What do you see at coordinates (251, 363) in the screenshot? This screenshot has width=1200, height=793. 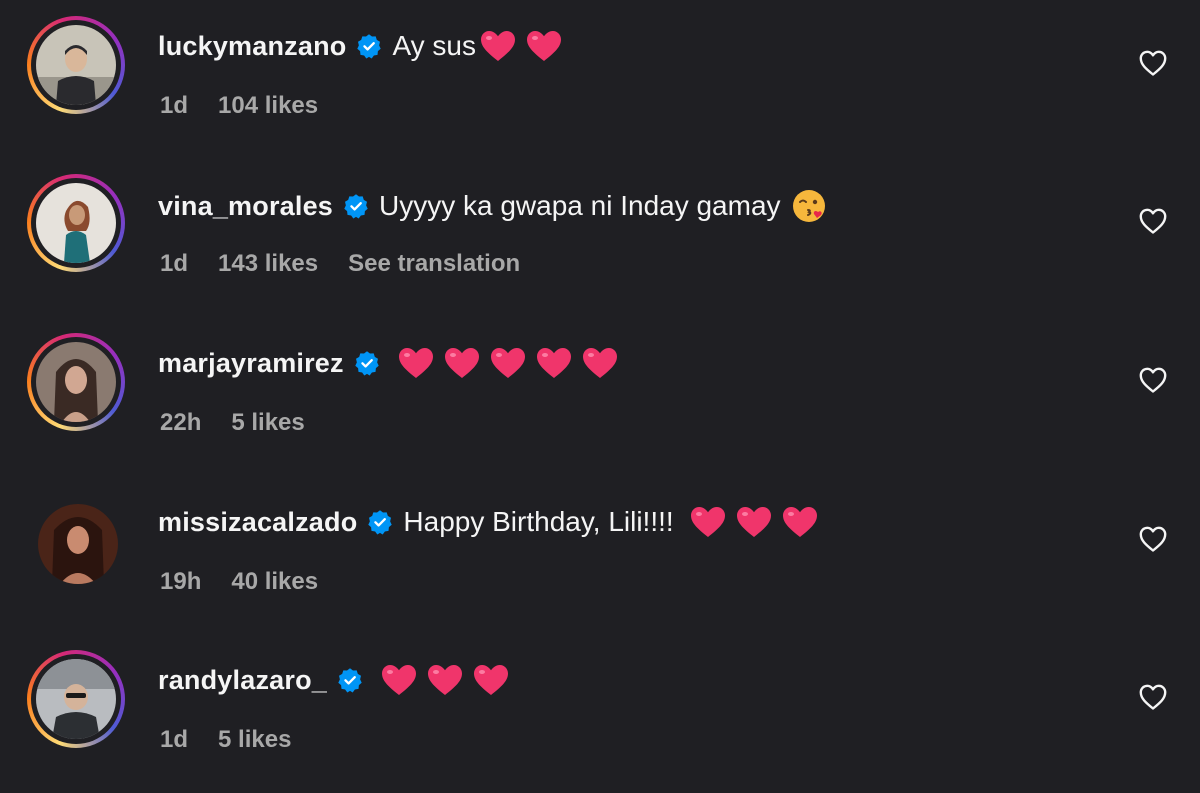 I see `username: marjayramirez` at bounding box center [251, 363].